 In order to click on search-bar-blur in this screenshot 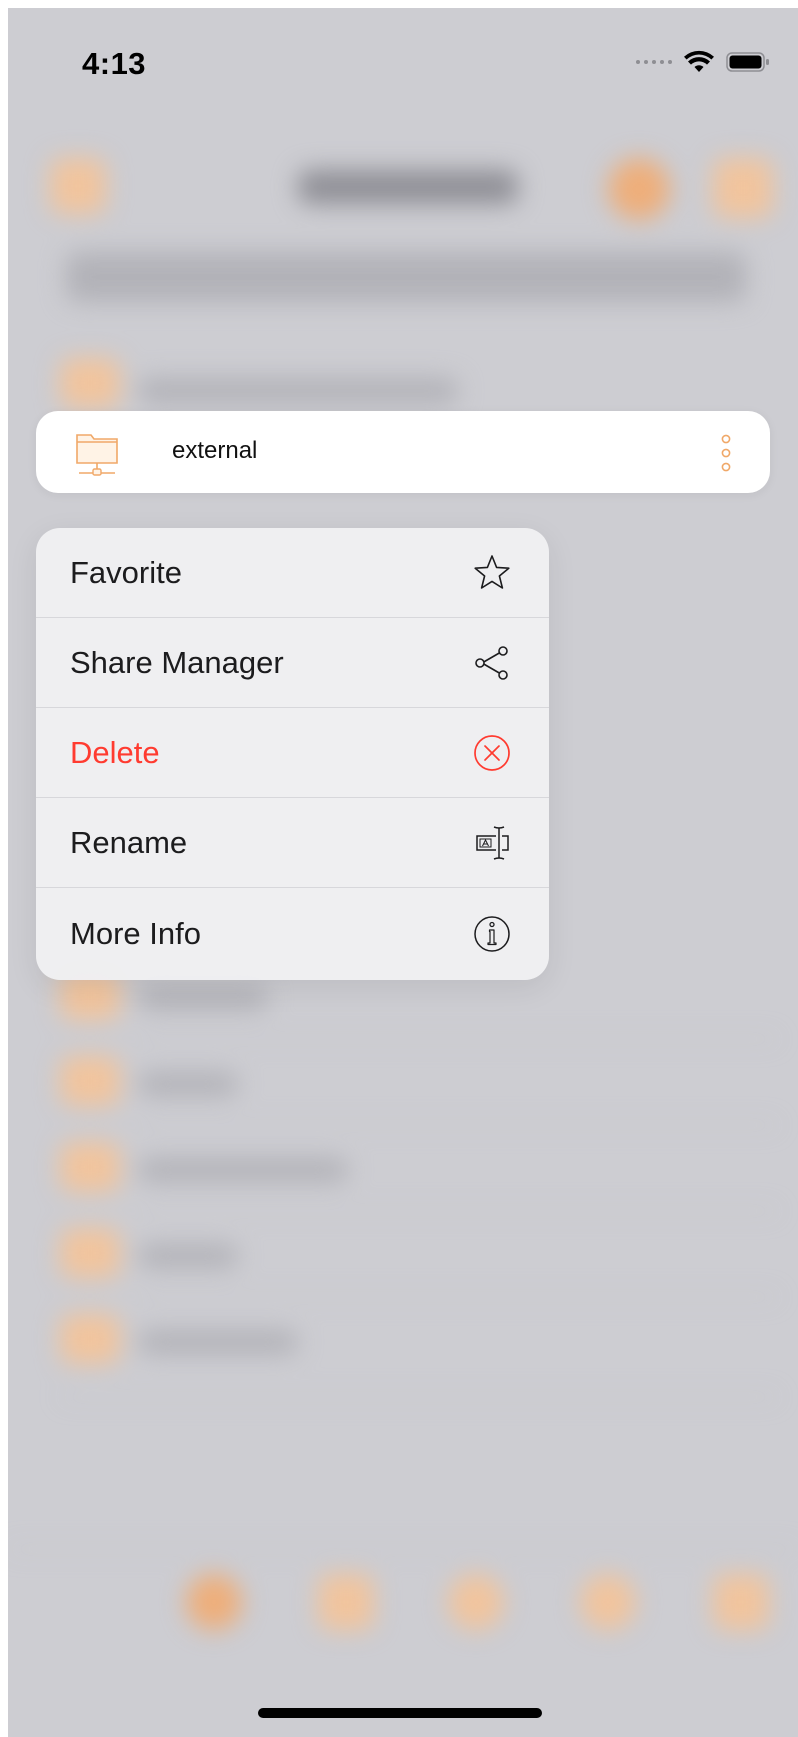, I will do `click(406, 277)`.